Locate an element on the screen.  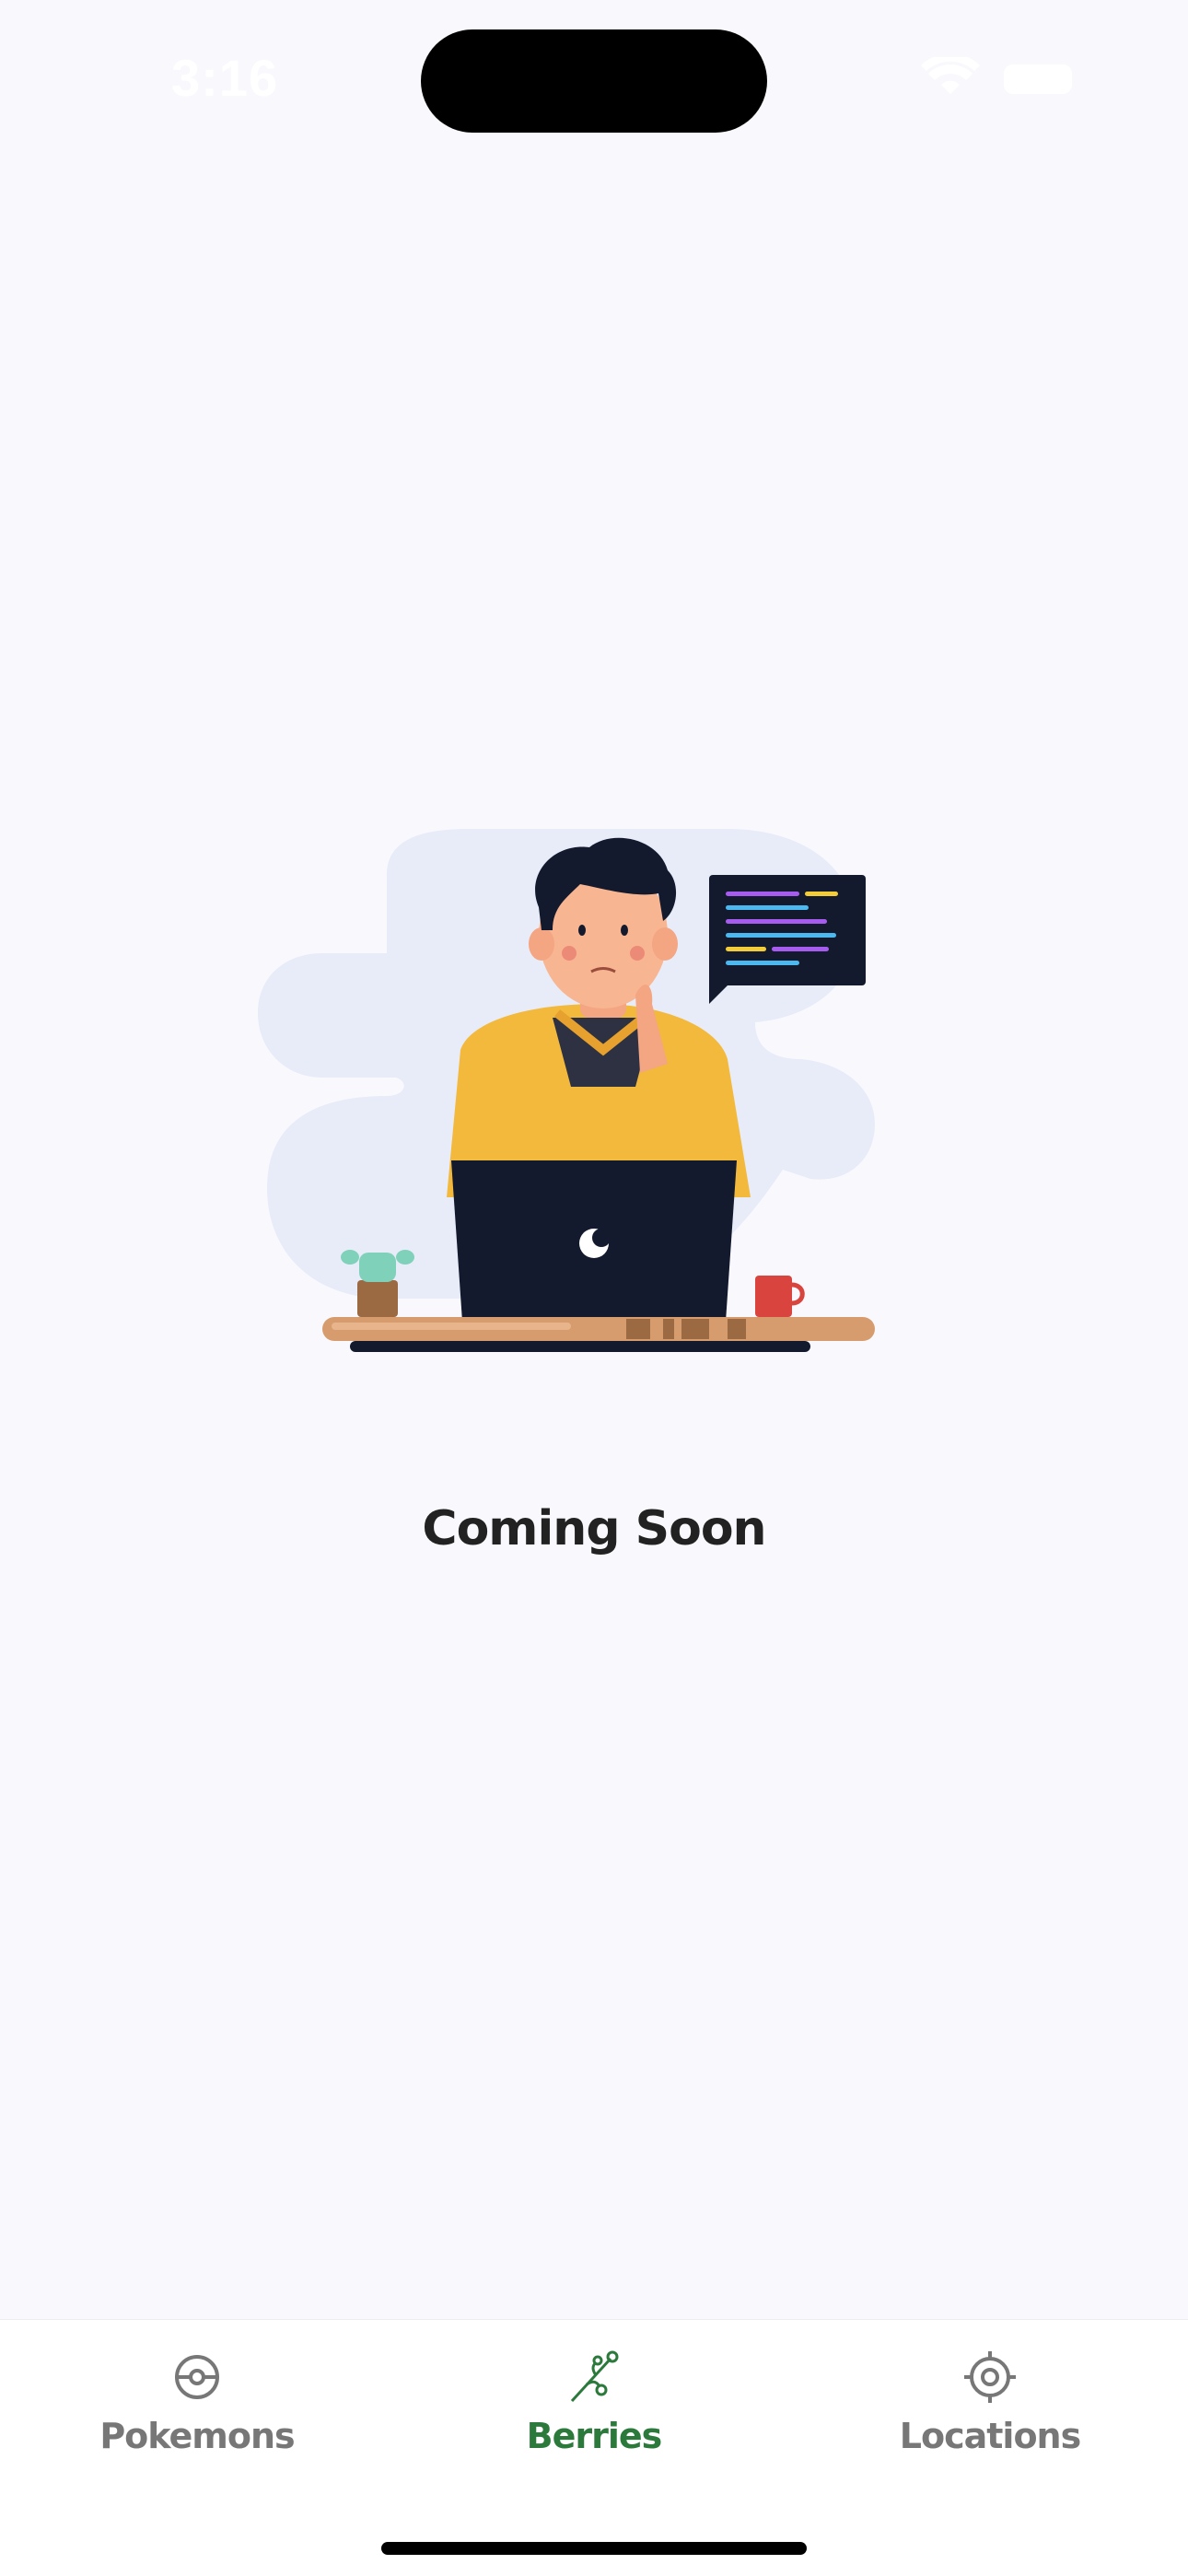
location-target-icon is located at coordinates (990, 2377).